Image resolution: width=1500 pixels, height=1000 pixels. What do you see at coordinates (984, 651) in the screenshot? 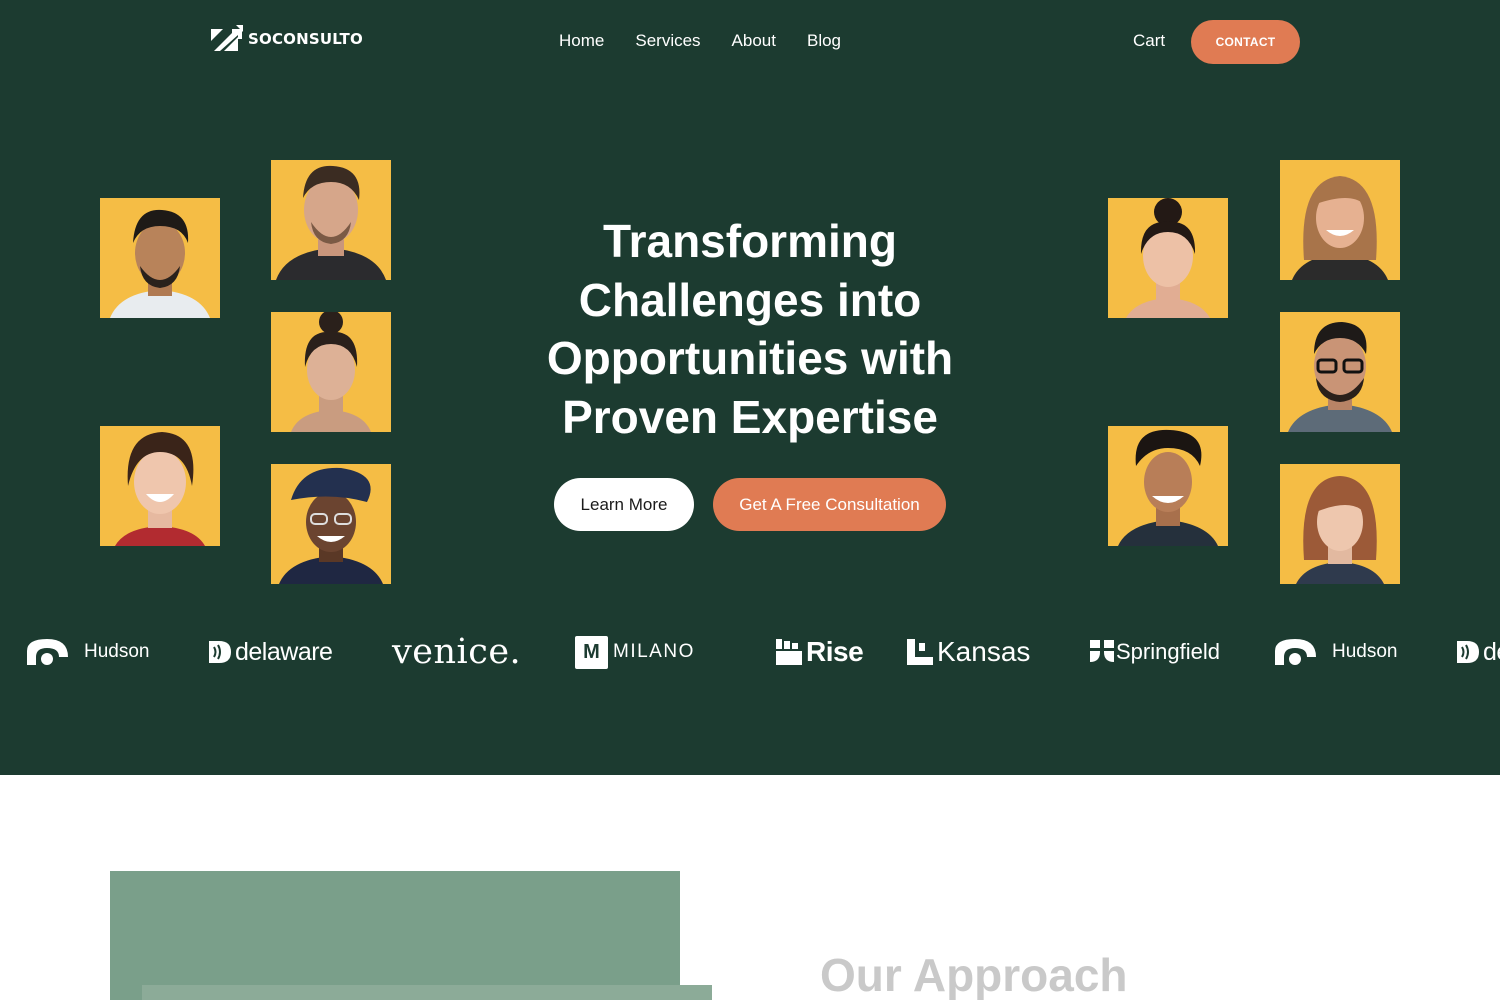
I see `brand-name: Kansas` at bounding box center [984, 651].